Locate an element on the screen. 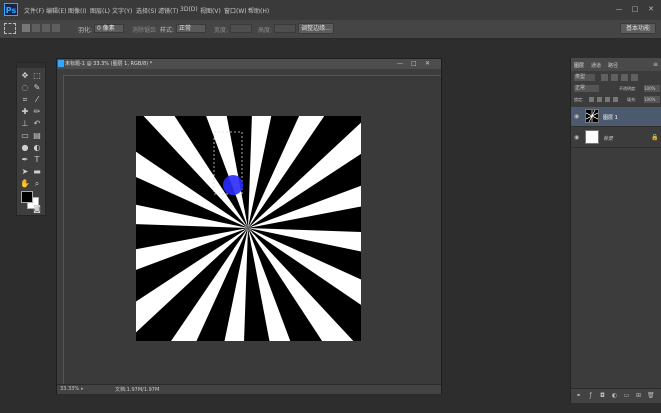 The height and width of the screenshot is (413, 661). document-minimize-button: — is located at coordinates (400, 63).